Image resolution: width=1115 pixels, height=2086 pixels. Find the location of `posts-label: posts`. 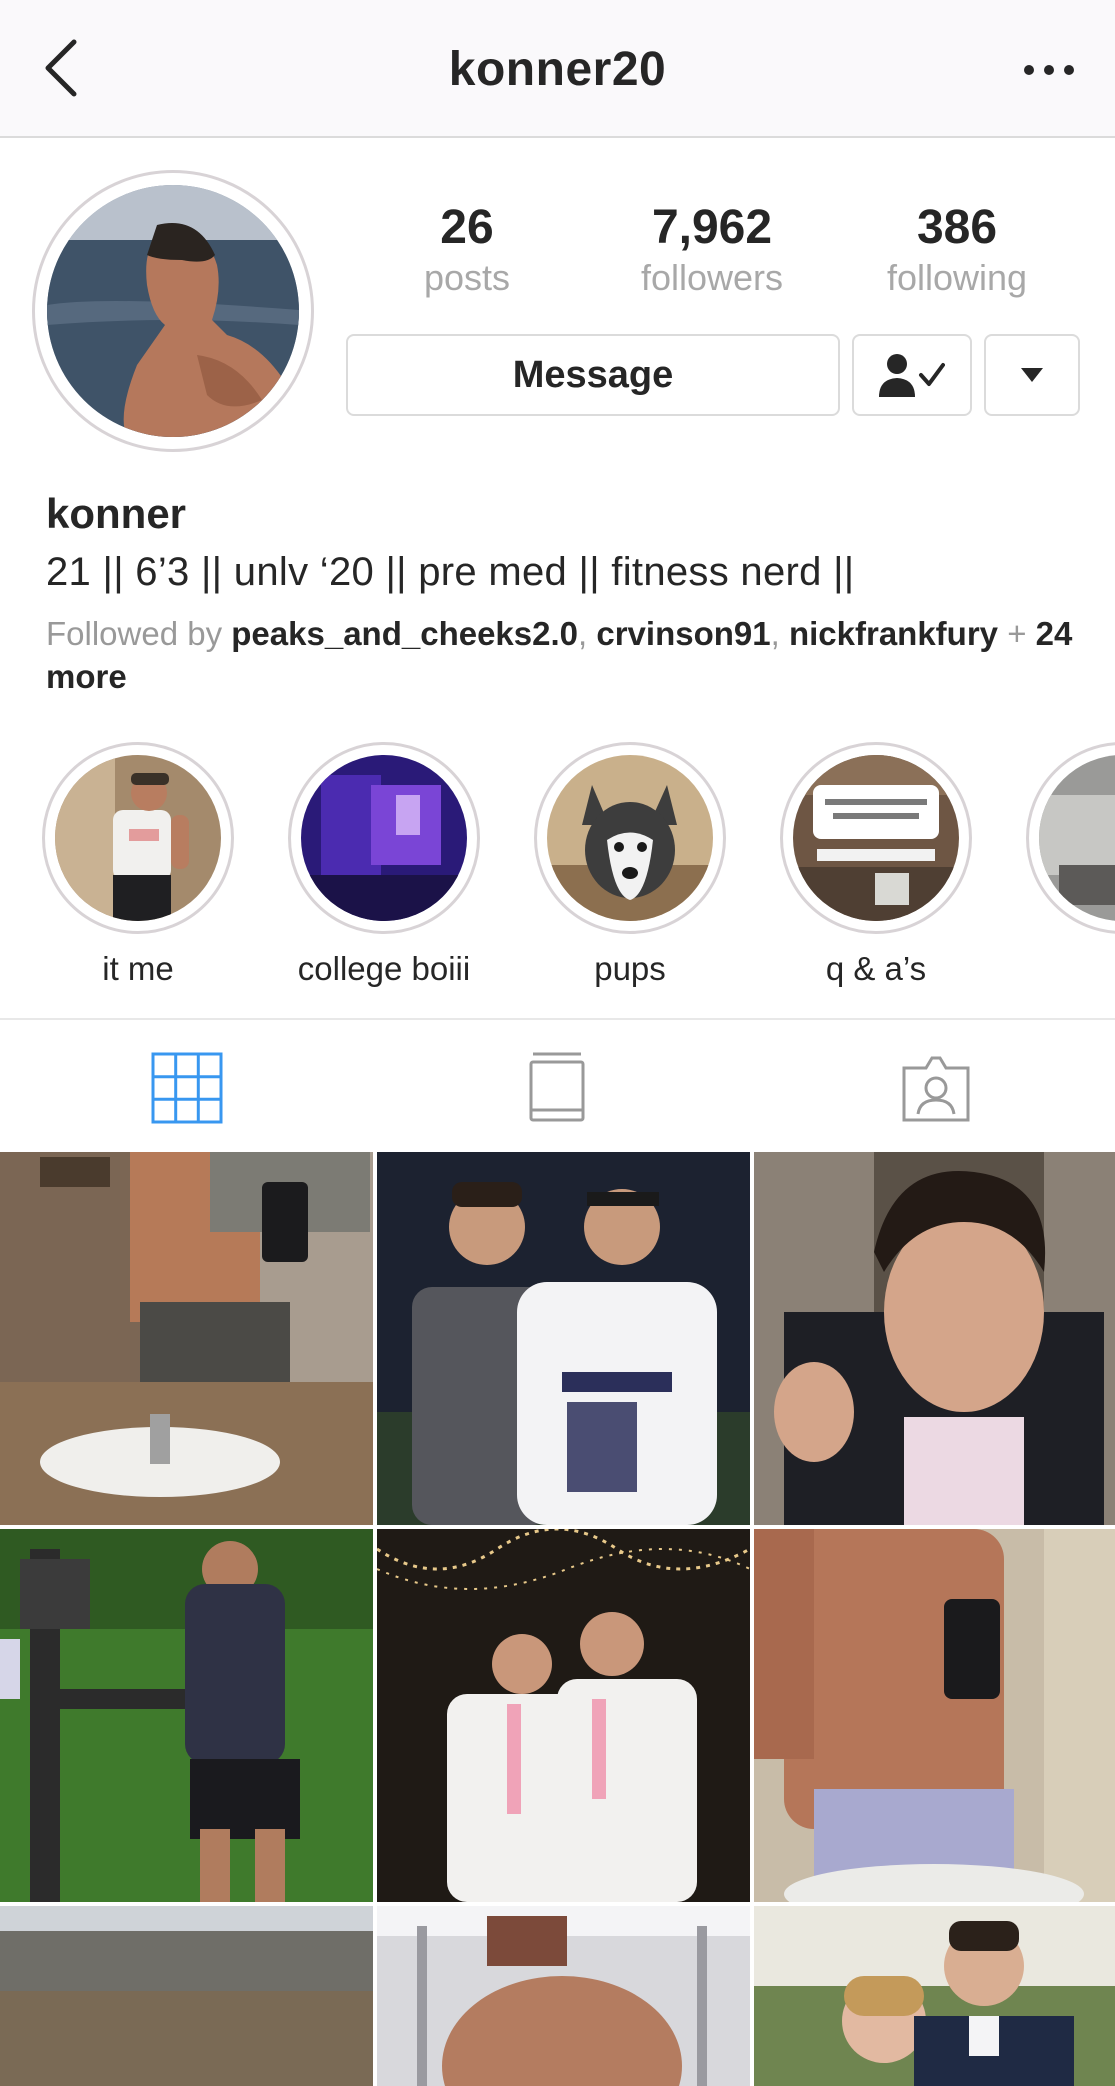

posts-label: posts is located at coordinates (467, 277).